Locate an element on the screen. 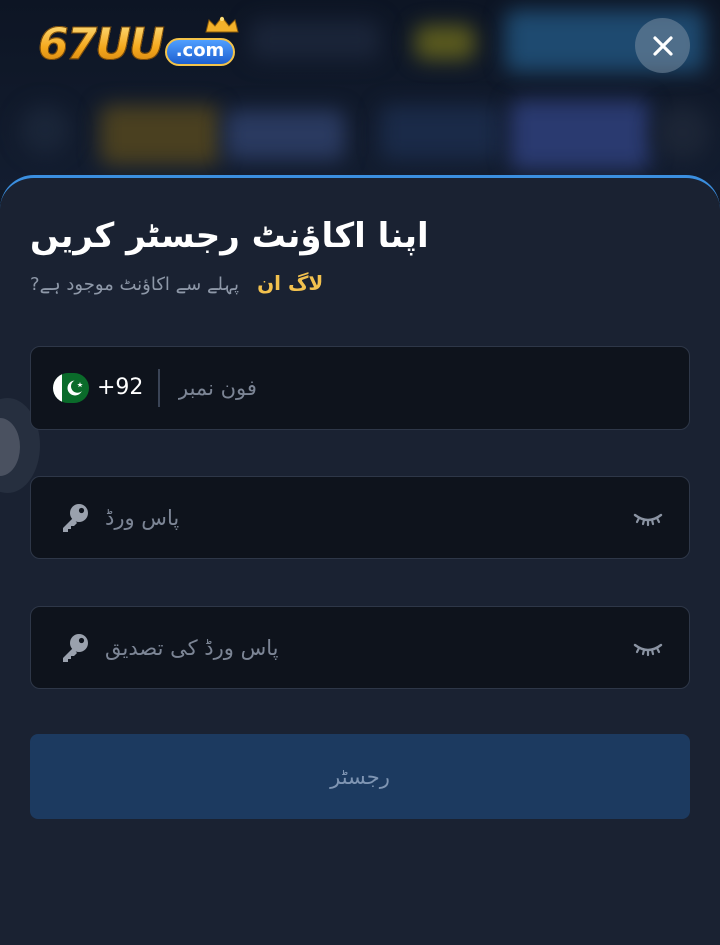 This screenshot has height=945, width=720. phone-field: +92 is located at coordinates (360, 388).